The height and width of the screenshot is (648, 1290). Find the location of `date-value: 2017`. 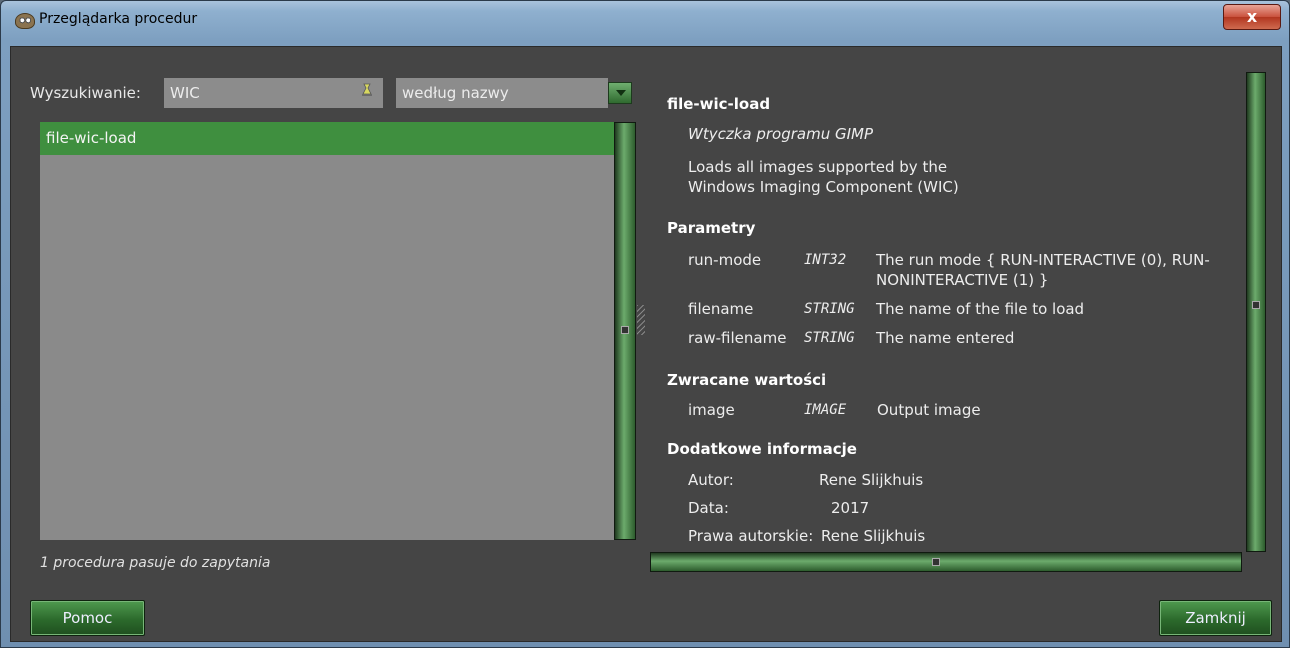

date-value: 2017 is located at coordinates (850, 508).